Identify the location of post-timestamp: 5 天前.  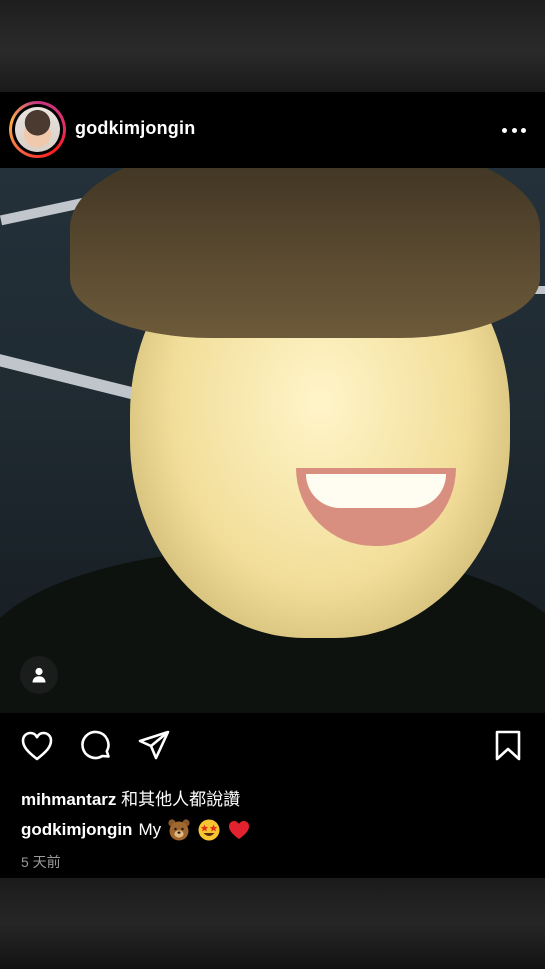
(41, 862).